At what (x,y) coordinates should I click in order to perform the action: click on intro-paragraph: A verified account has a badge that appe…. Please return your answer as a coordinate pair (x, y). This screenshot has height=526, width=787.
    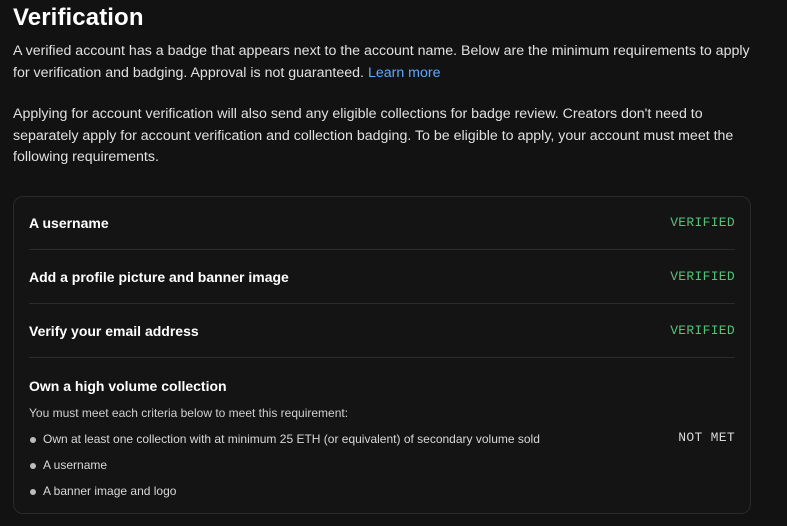
    Looking at the image, I should click on (385, 62).